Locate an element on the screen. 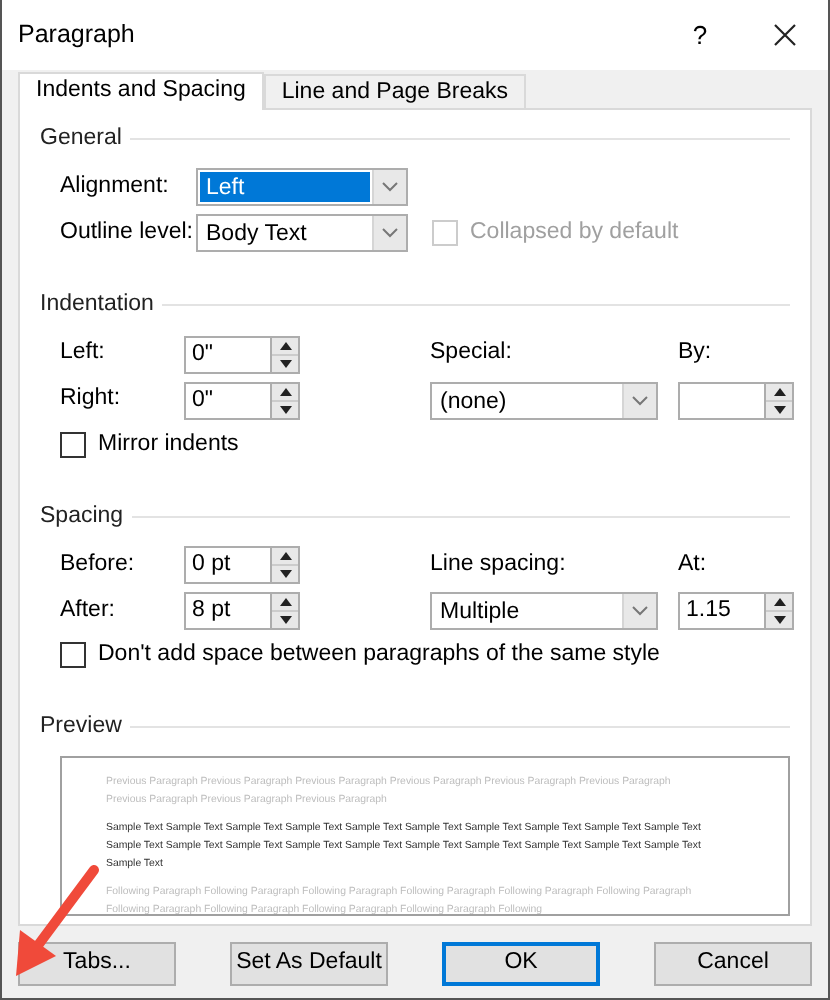 This screenshot has width=830, height=1000. field-label: After: is located at coordinates (88, 610).